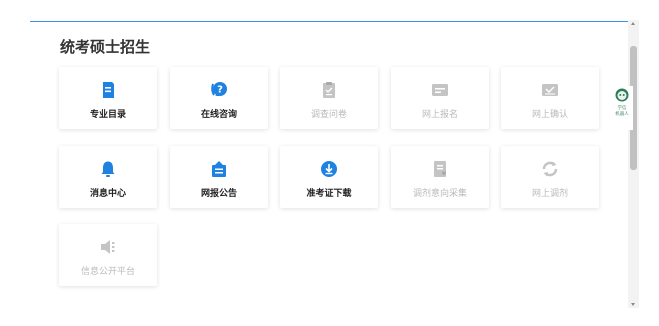 The image size is (659, 326). I want to click on scroll-down-arrow-icon, so click(633, 304).